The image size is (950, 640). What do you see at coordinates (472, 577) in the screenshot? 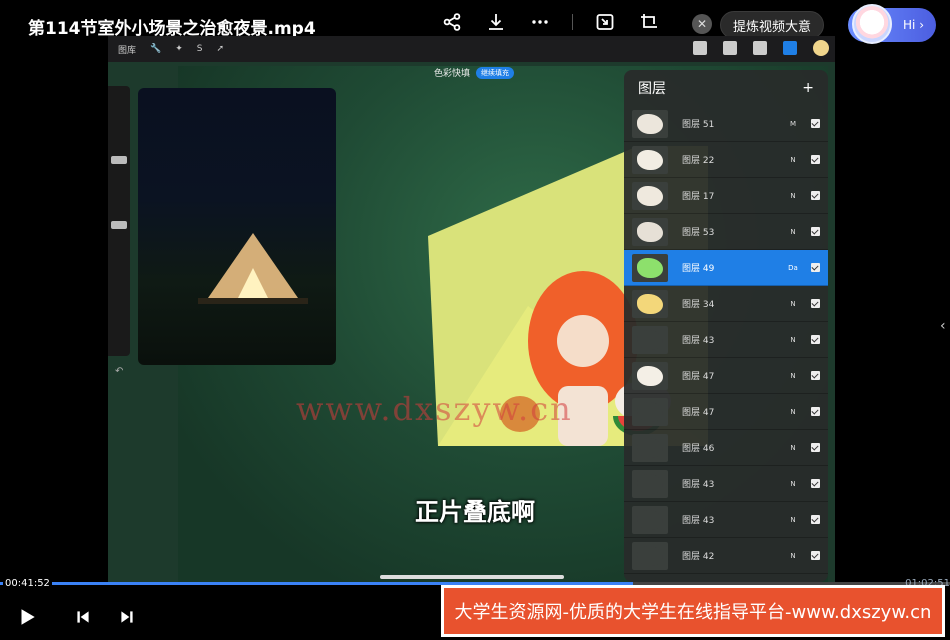
I see `home-indicator` at bounding box center [472, 577].